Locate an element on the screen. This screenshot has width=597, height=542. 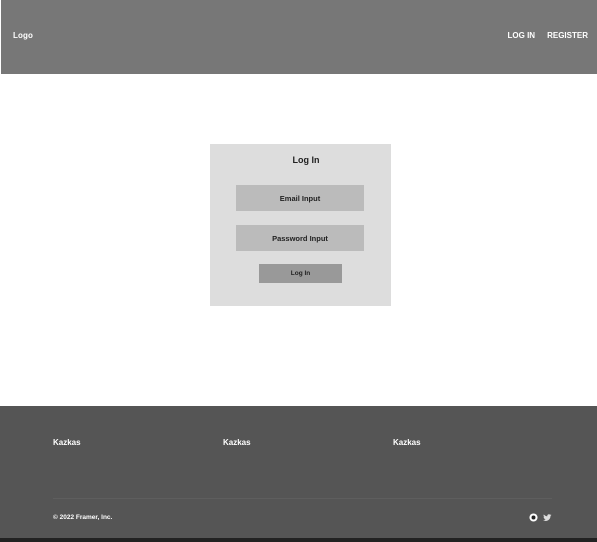
twitter-icon is located at coordinates (547, 517).